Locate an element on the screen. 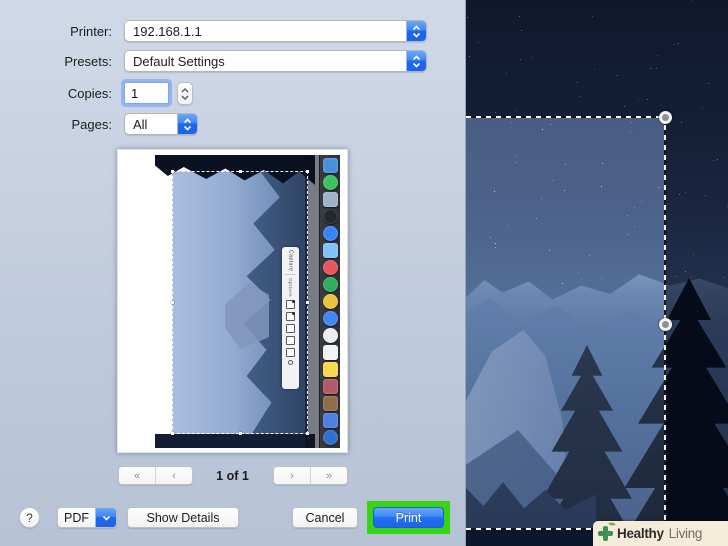 The image size is (728, 546). safari-dock-icon is located at coordinates (330, 233).